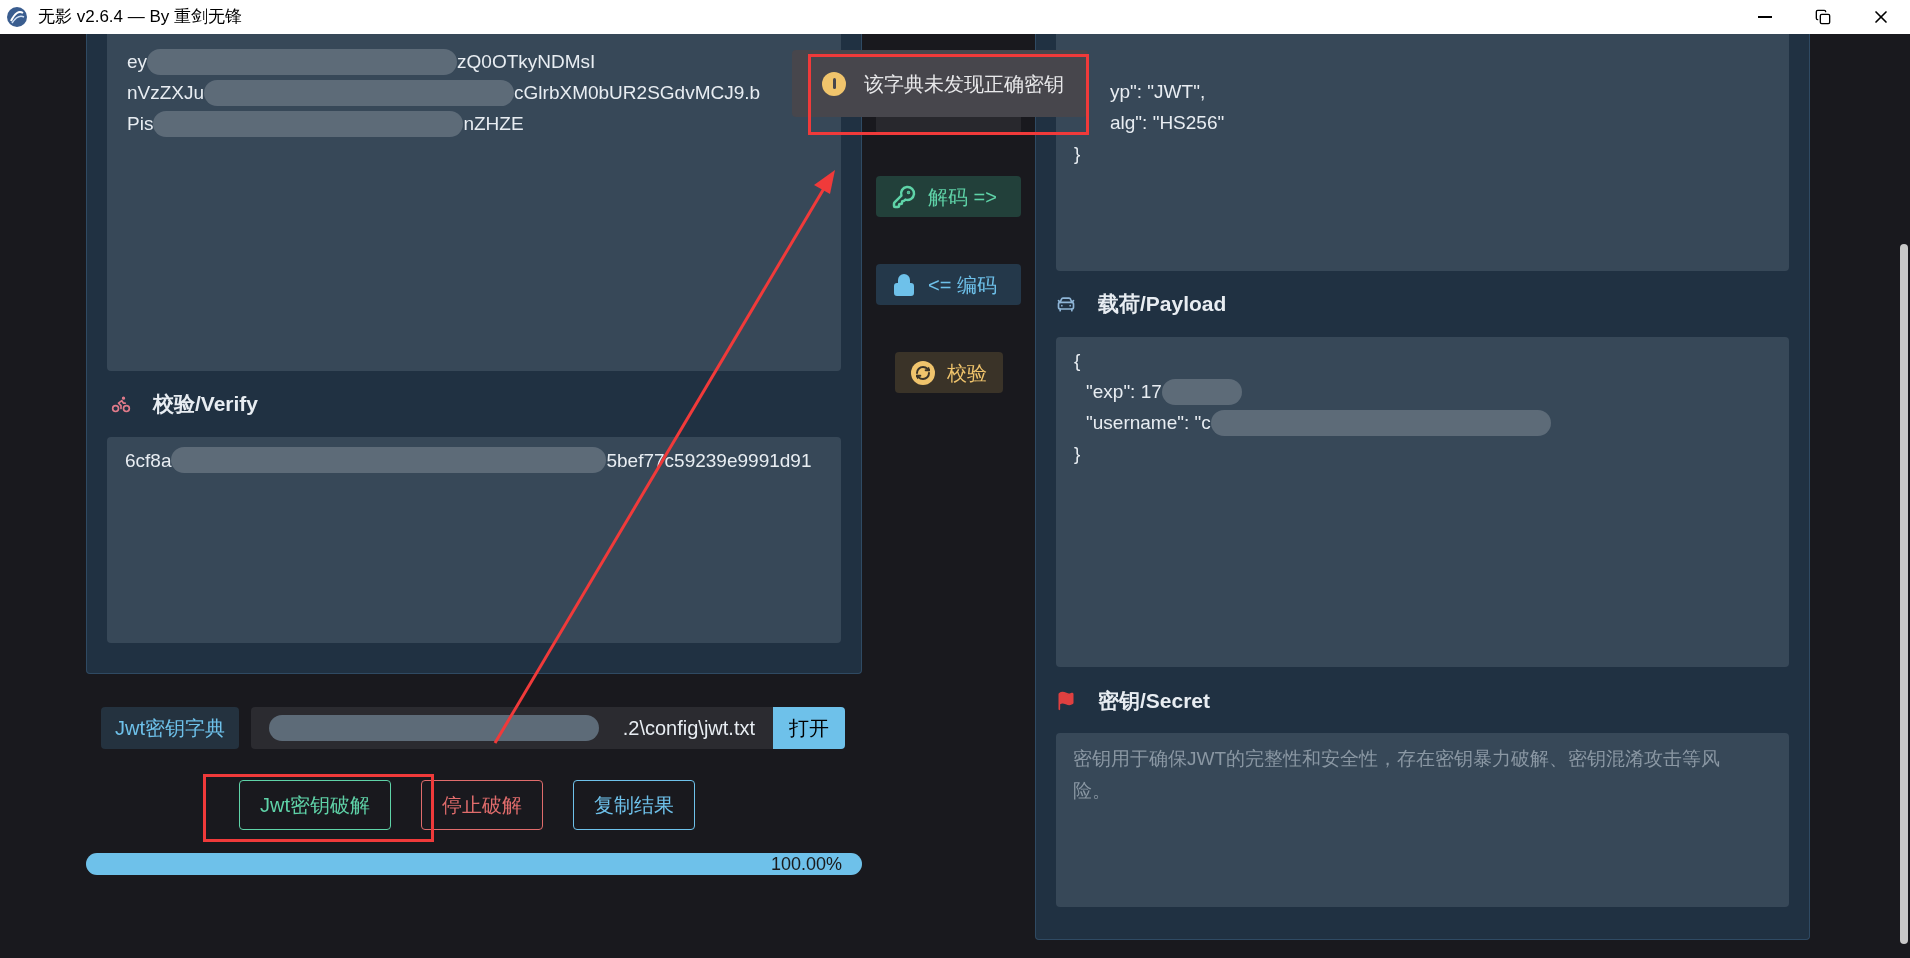 The width and height of the screenshot is (1910, 958). I want to click on bicycle-icon, so click(121, 404).